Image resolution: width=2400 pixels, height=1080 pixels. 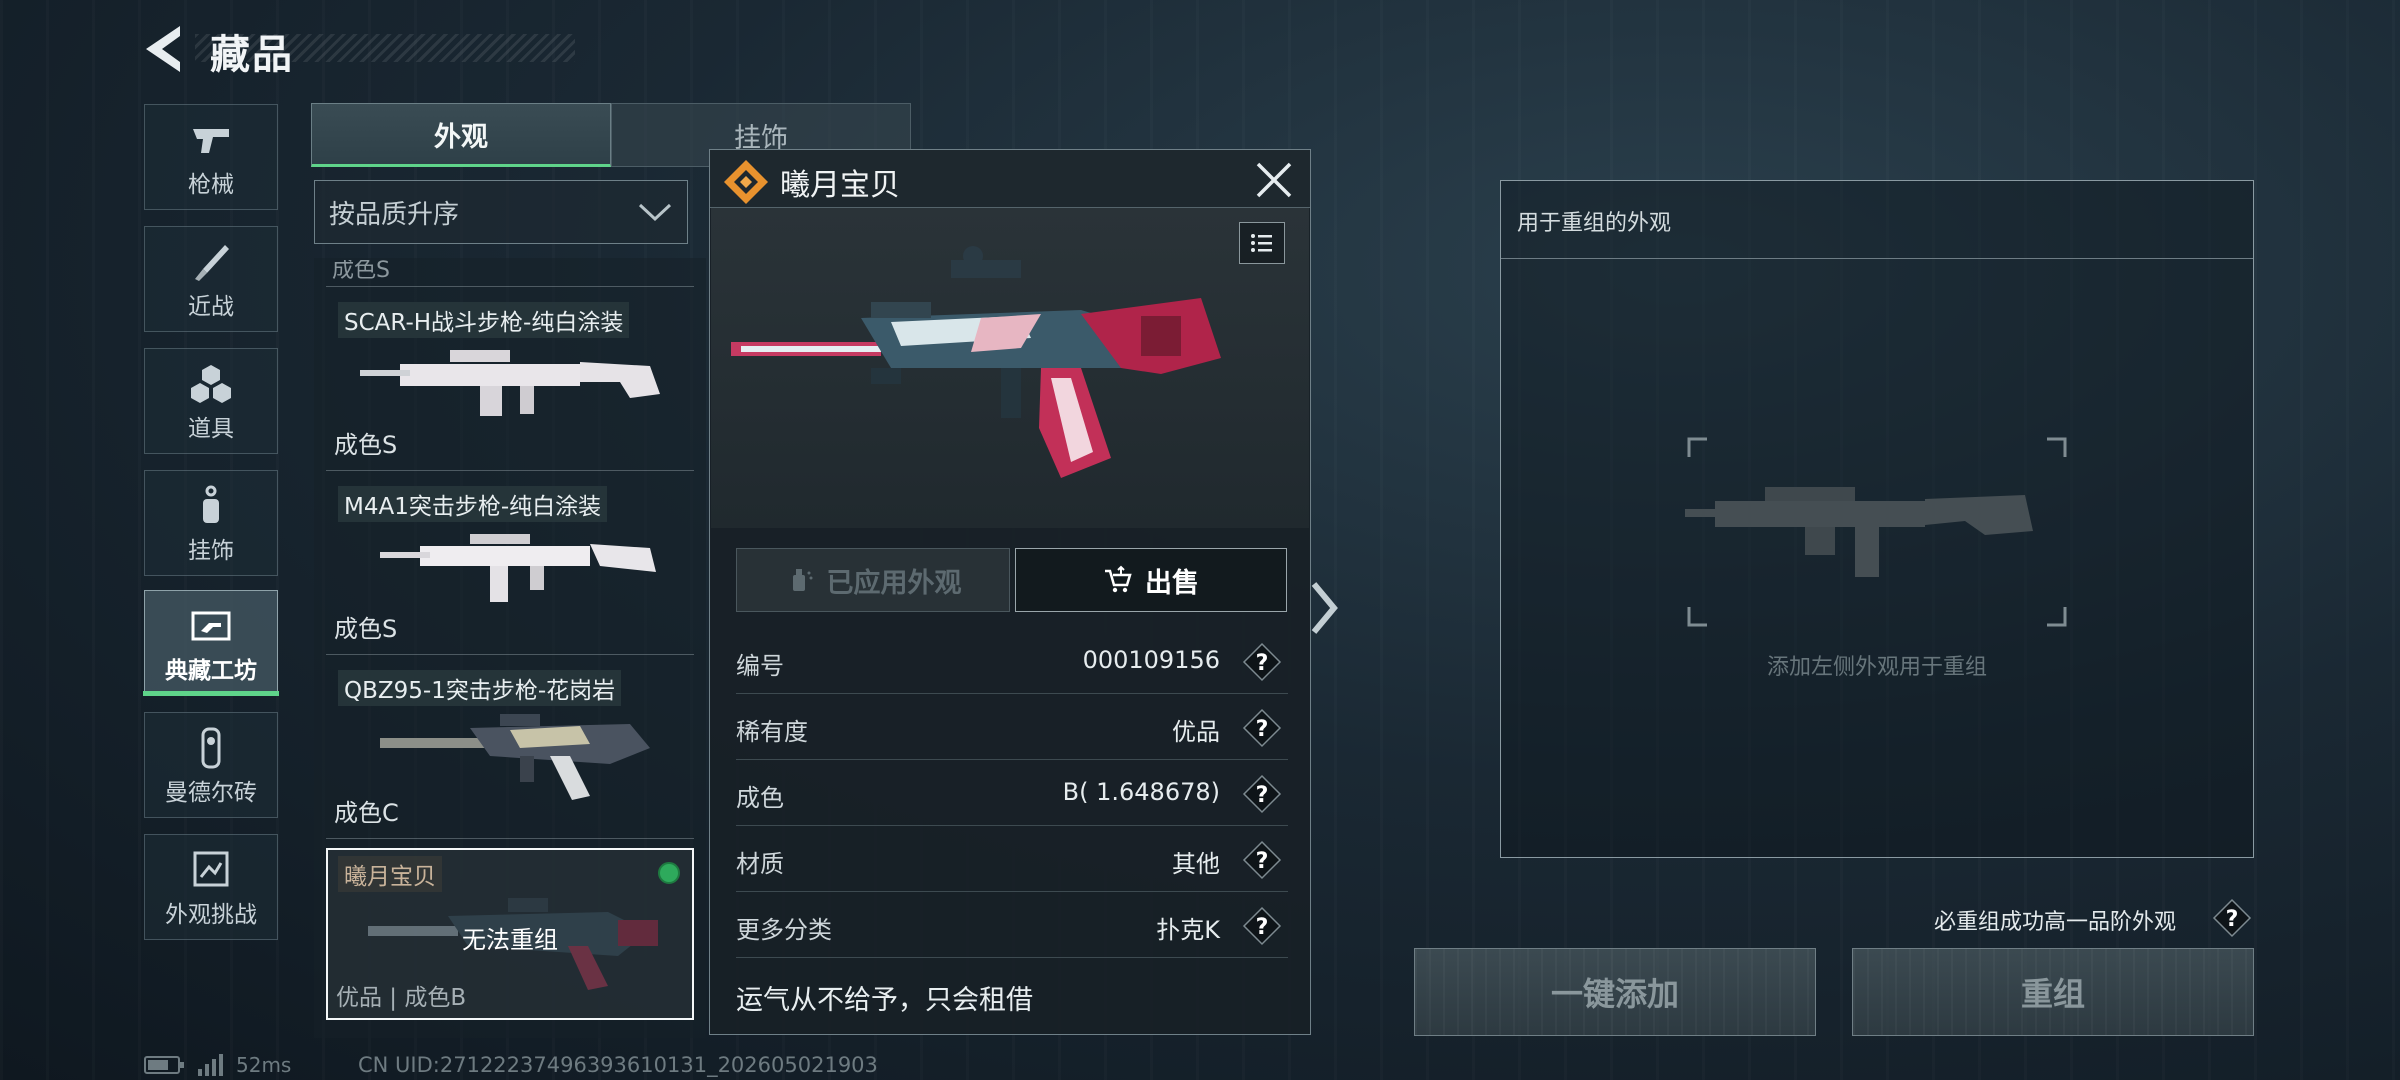 I want to click on recombine-hint: 添加左侧外观用于重组, so click(x=1876, y=667).